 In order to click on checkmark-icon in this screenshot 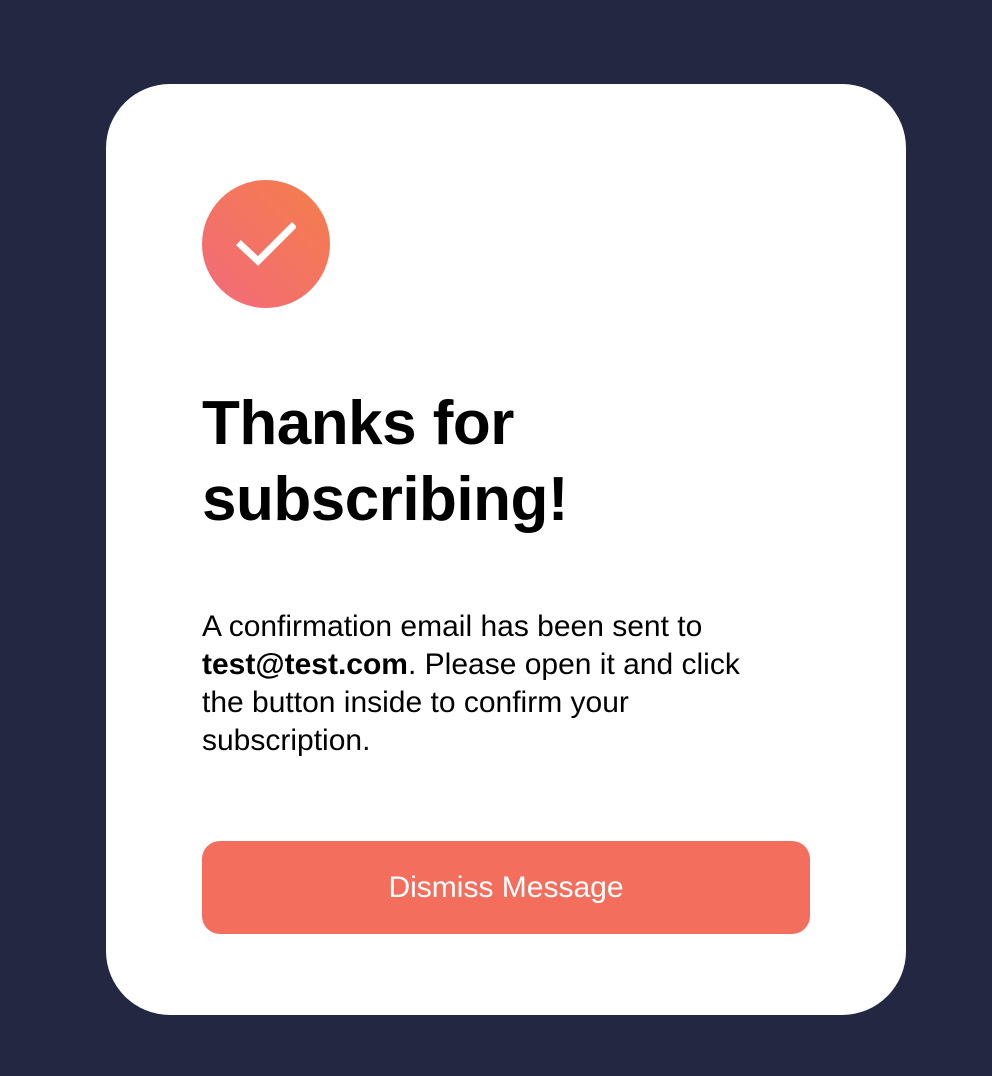, I will do `click(266, 244)`.